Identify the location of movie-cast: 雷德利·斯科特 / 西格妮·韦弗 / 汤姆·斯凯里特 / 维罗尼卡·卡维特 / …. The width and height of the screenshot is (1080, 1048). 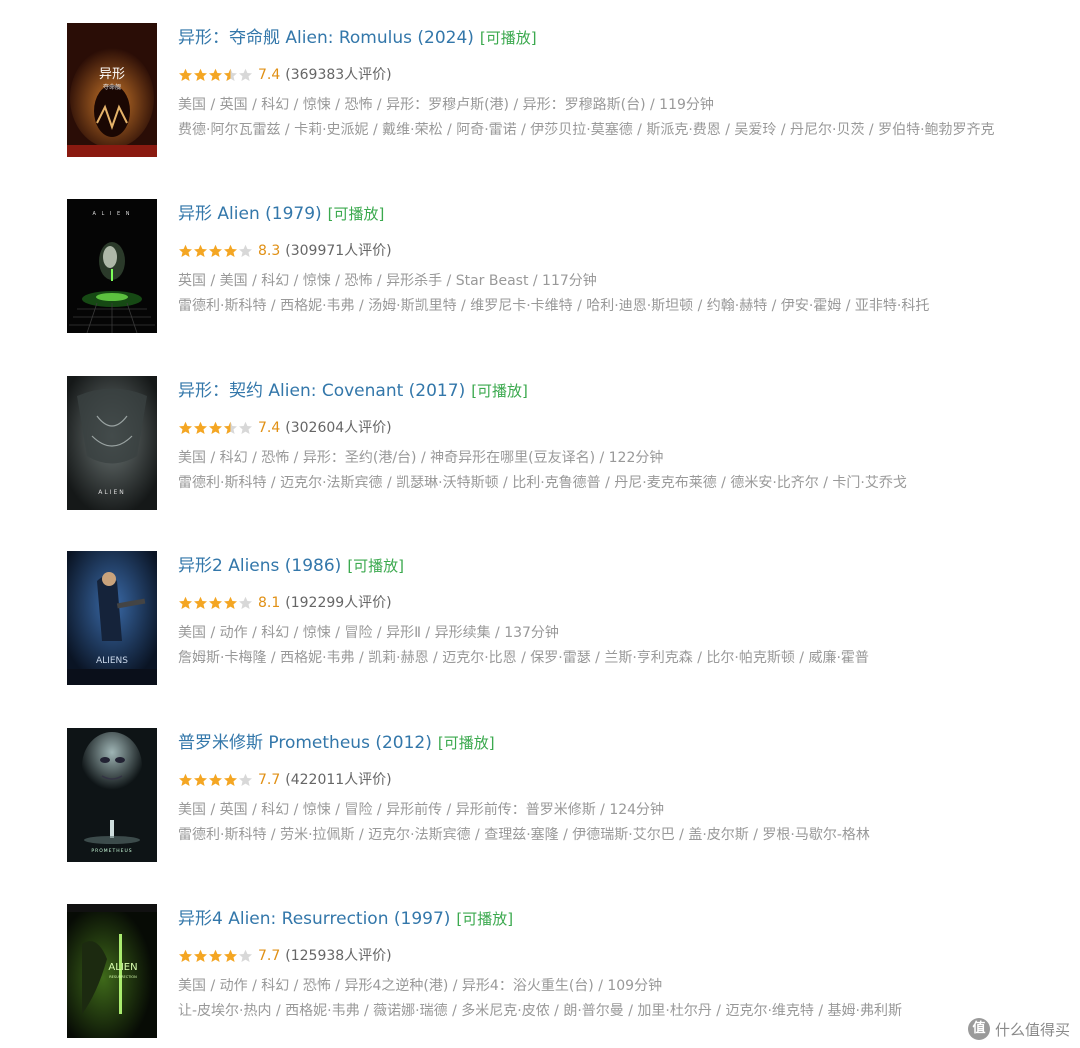
(554, 306).